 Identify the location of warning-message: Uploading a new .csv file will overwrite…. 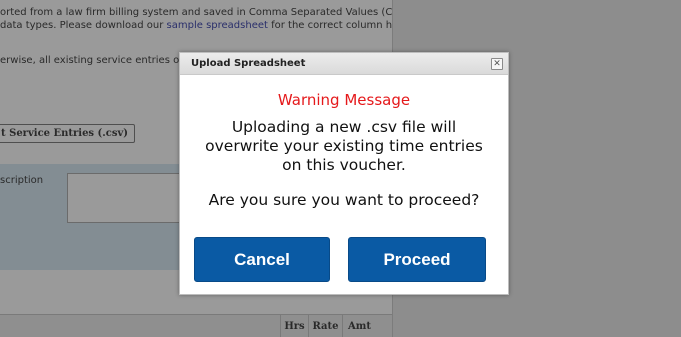
(344, 146).